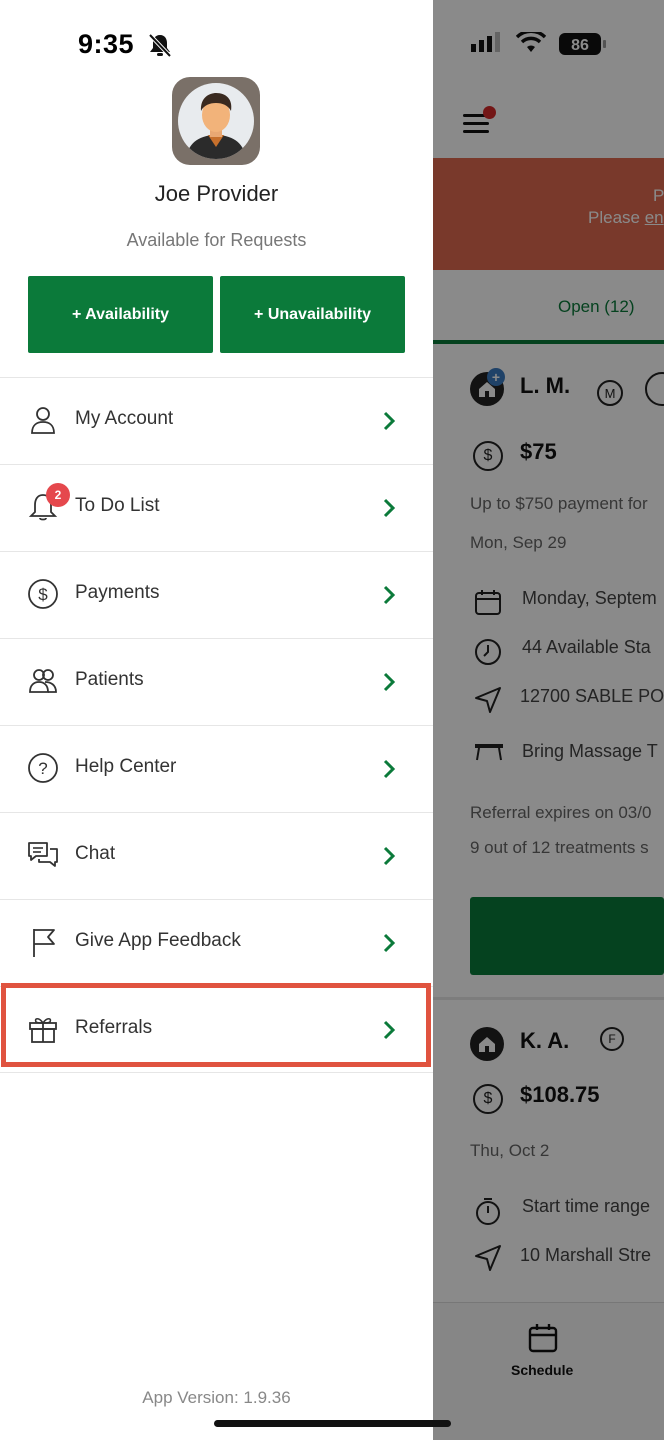 The image size is (664, 1440). What do you see at coordinates (216, 681) in the screenshot?
I see `menu-item-patients: Patients` at bounding box center [216, 681].